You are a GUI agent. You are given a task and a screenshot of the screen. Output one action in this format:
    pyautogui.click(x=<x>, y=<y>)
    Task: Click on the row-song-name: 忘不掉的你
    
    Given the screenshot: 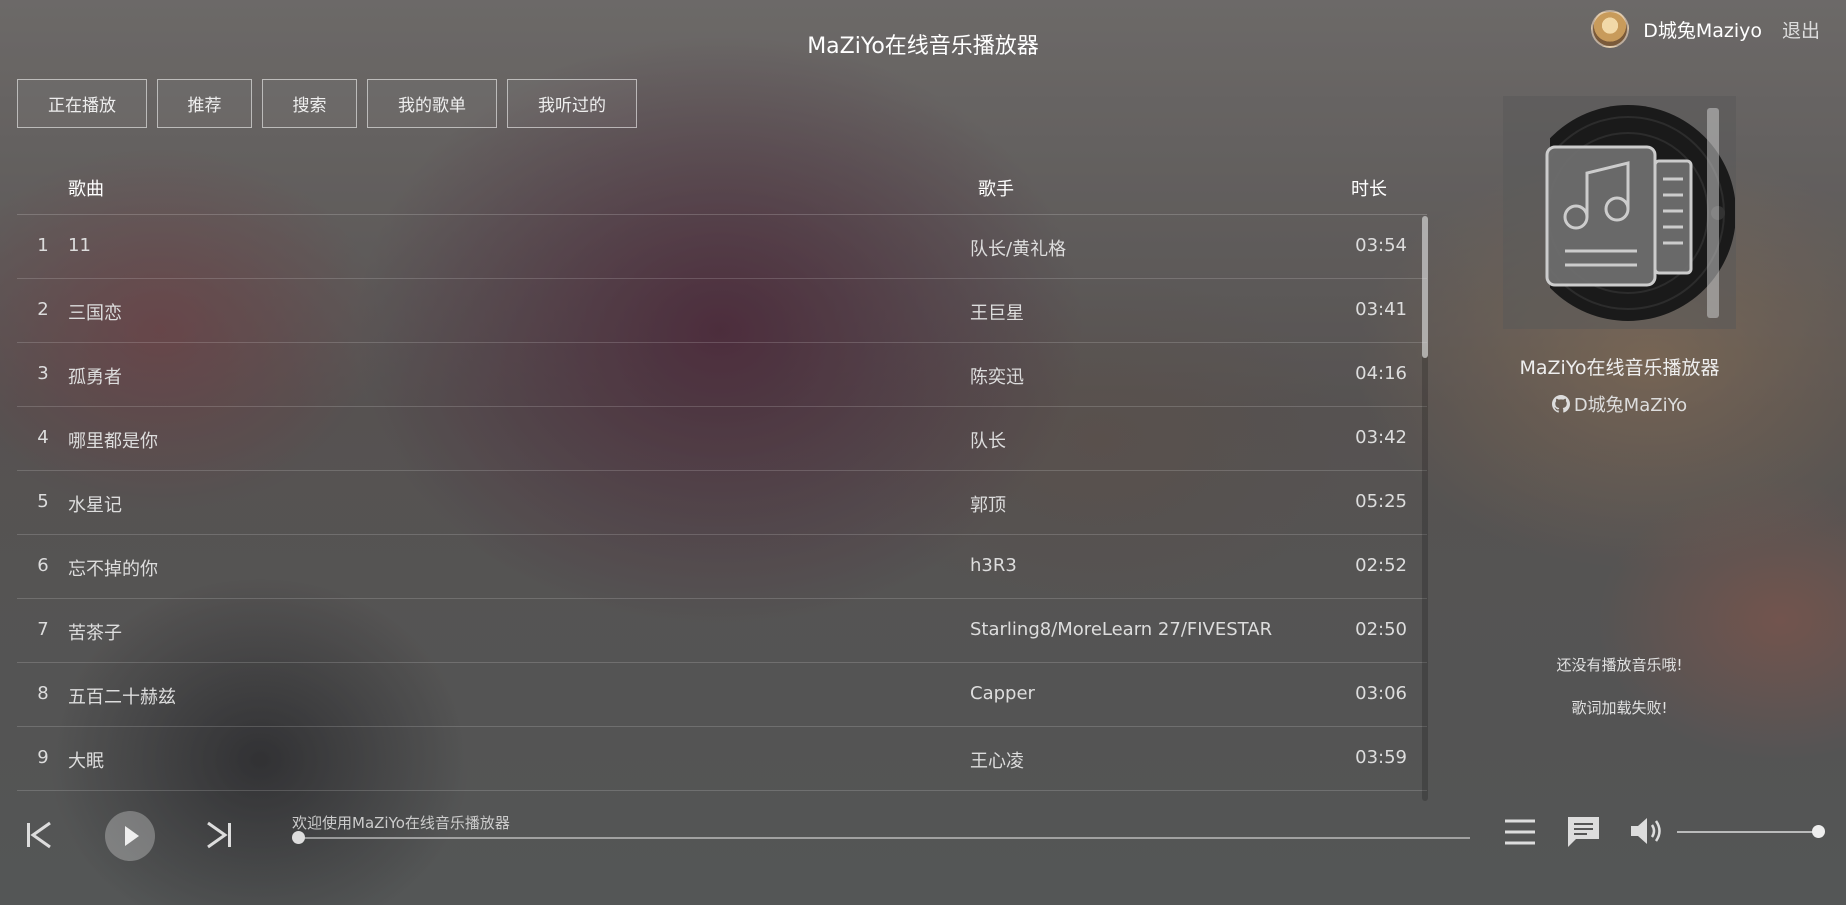 What is the action you would take?
    pyautogui.click(x=113, y=569)
    